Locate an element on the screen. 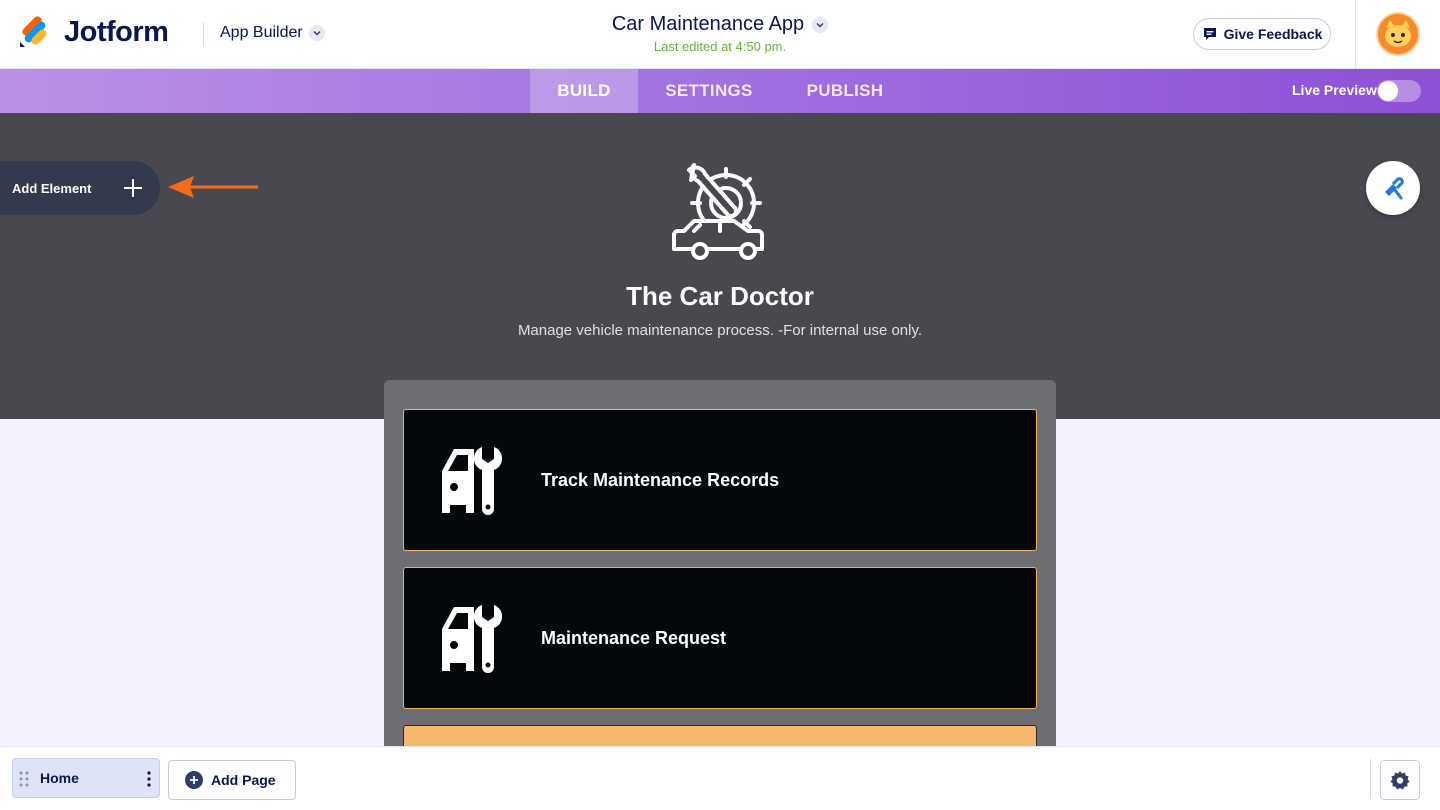 The image size is (1440, 810). paint-roller-icon is located at coordinates (1394, 188).